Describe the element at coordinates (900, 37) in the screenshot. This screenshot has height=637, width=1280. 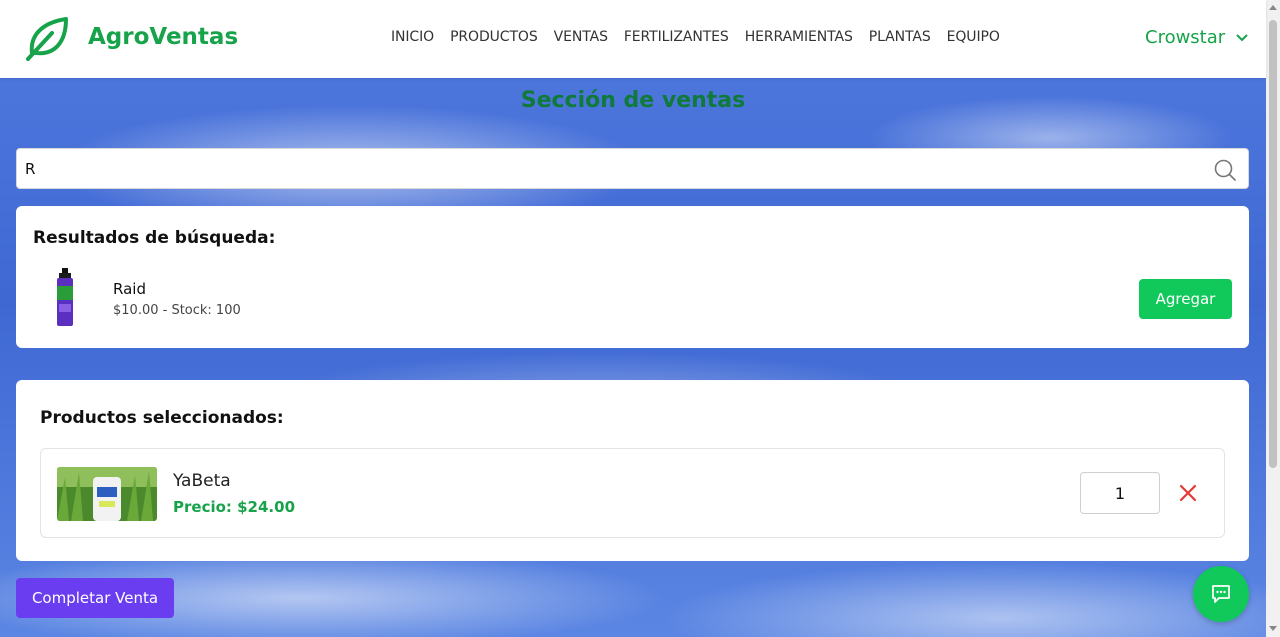
I see `nav-item-plantas: PLANTAS` at that location.